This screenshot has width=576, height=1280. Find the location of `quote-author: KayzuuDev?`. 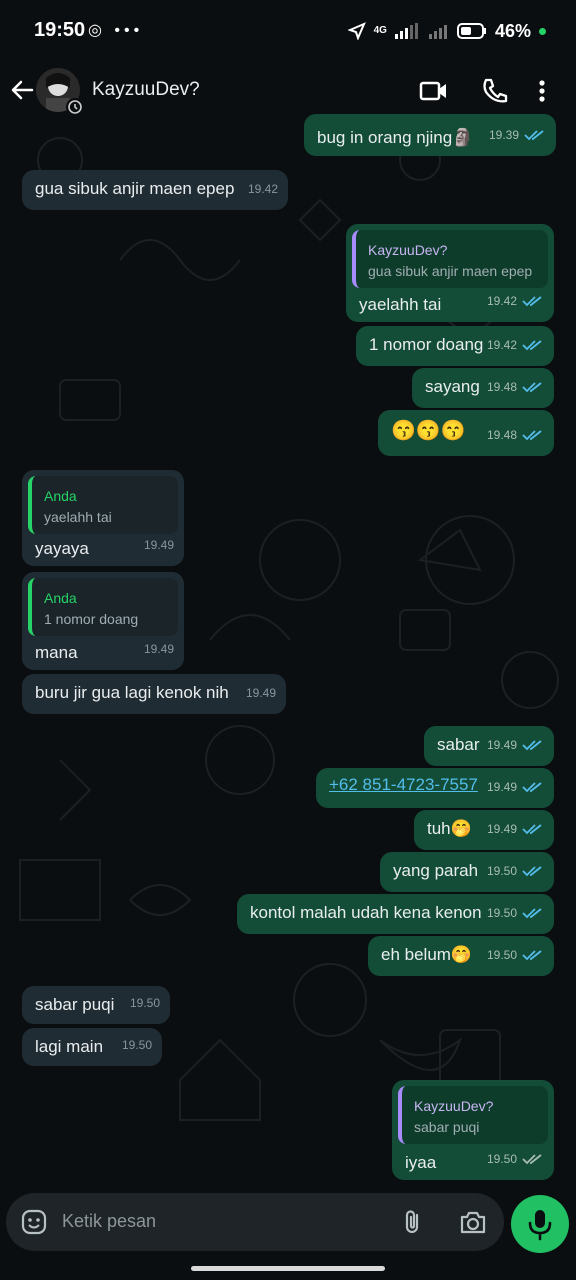

quote-author: KayzuuDev? is located at coordinates (454, 1106).